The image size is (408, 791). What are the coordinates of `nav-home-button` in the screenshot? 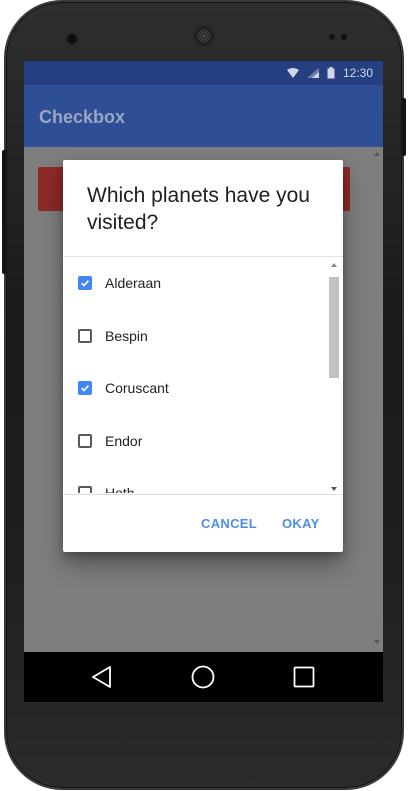 It's located at (203, 677).